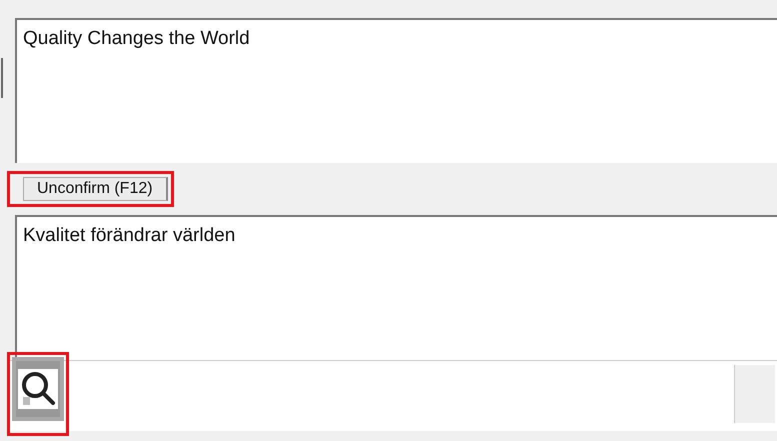 The height and width of the screenshot is (441, 777). Describe the element at coordinates (95, 189) in the screenshot. I see `unconfirm-button: Unconfirm (F12)` at that location.